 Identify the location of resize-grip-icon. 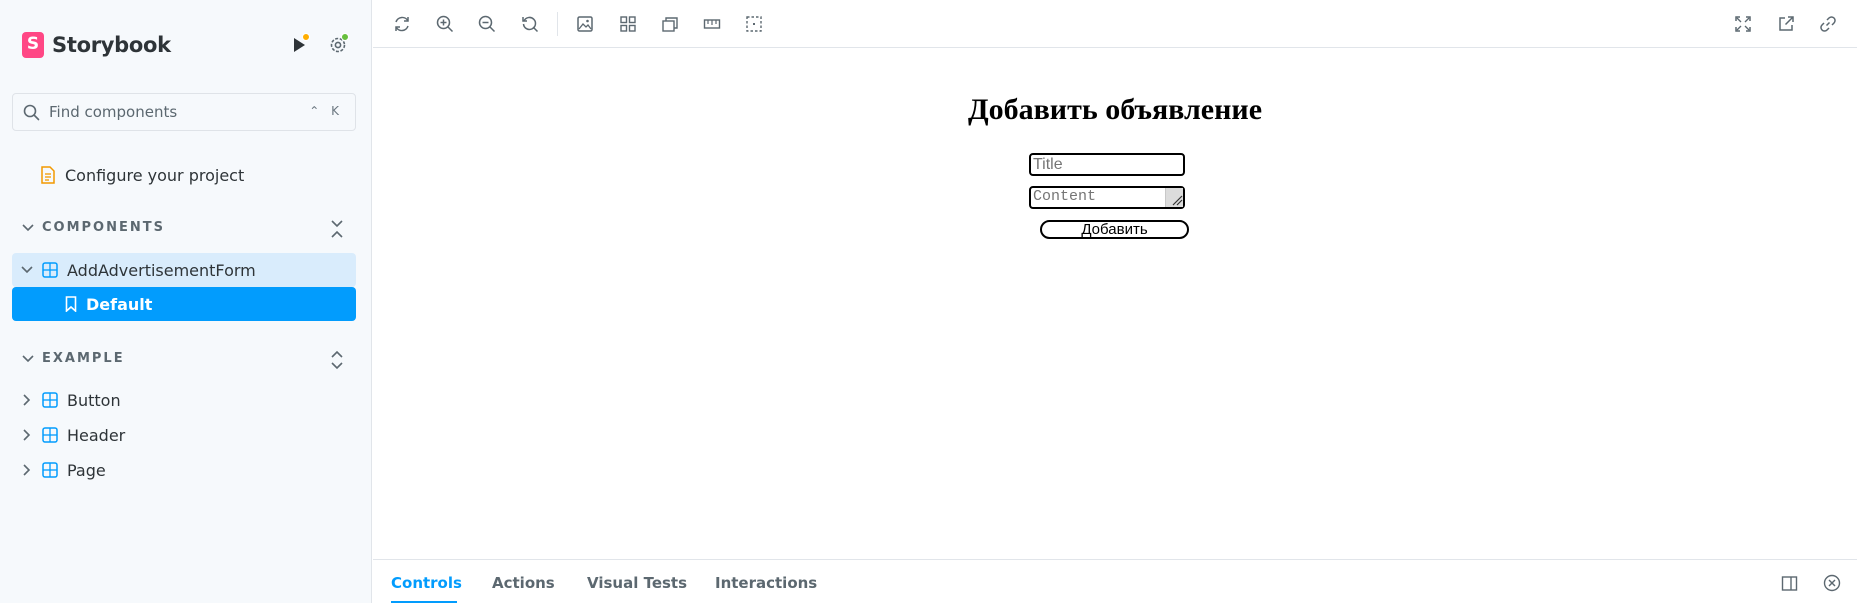
(1174, 197).